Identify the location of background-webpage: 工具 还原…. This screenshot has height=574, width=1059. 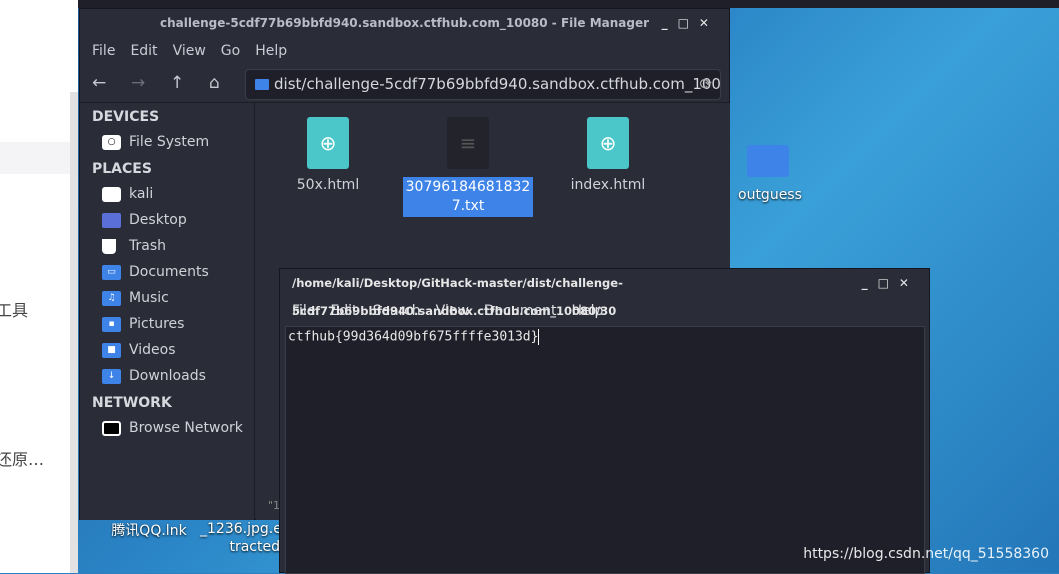
(39, 286).